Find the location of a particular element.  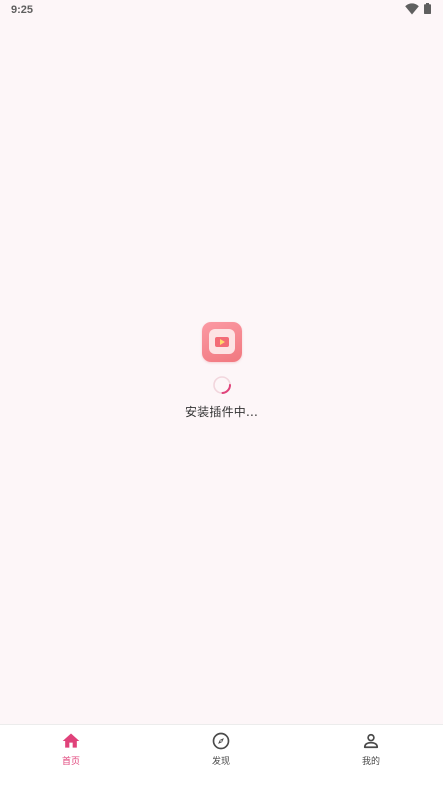

play-icon is located at coordinates (222, 342).